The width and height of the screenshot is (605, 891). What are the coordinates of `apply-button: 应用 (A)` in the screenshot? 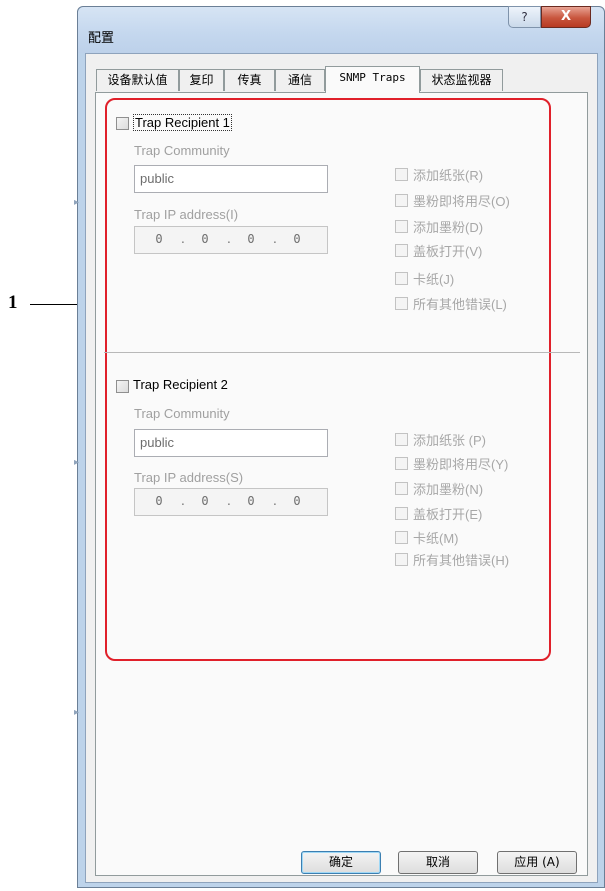 It's located at (537, 862).